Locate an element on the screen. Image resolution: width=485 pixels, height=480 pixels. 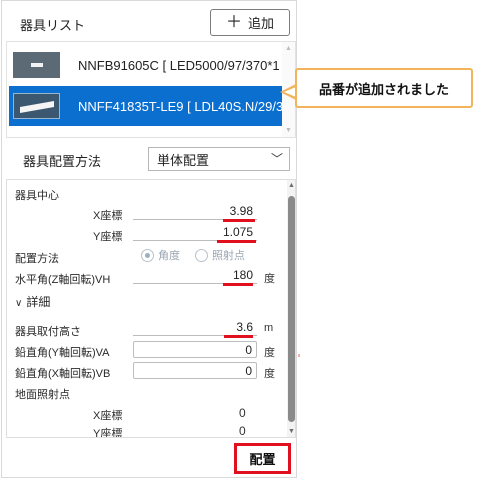
fixture-list-title: 器具リスト is located at coordinates (53, 25).